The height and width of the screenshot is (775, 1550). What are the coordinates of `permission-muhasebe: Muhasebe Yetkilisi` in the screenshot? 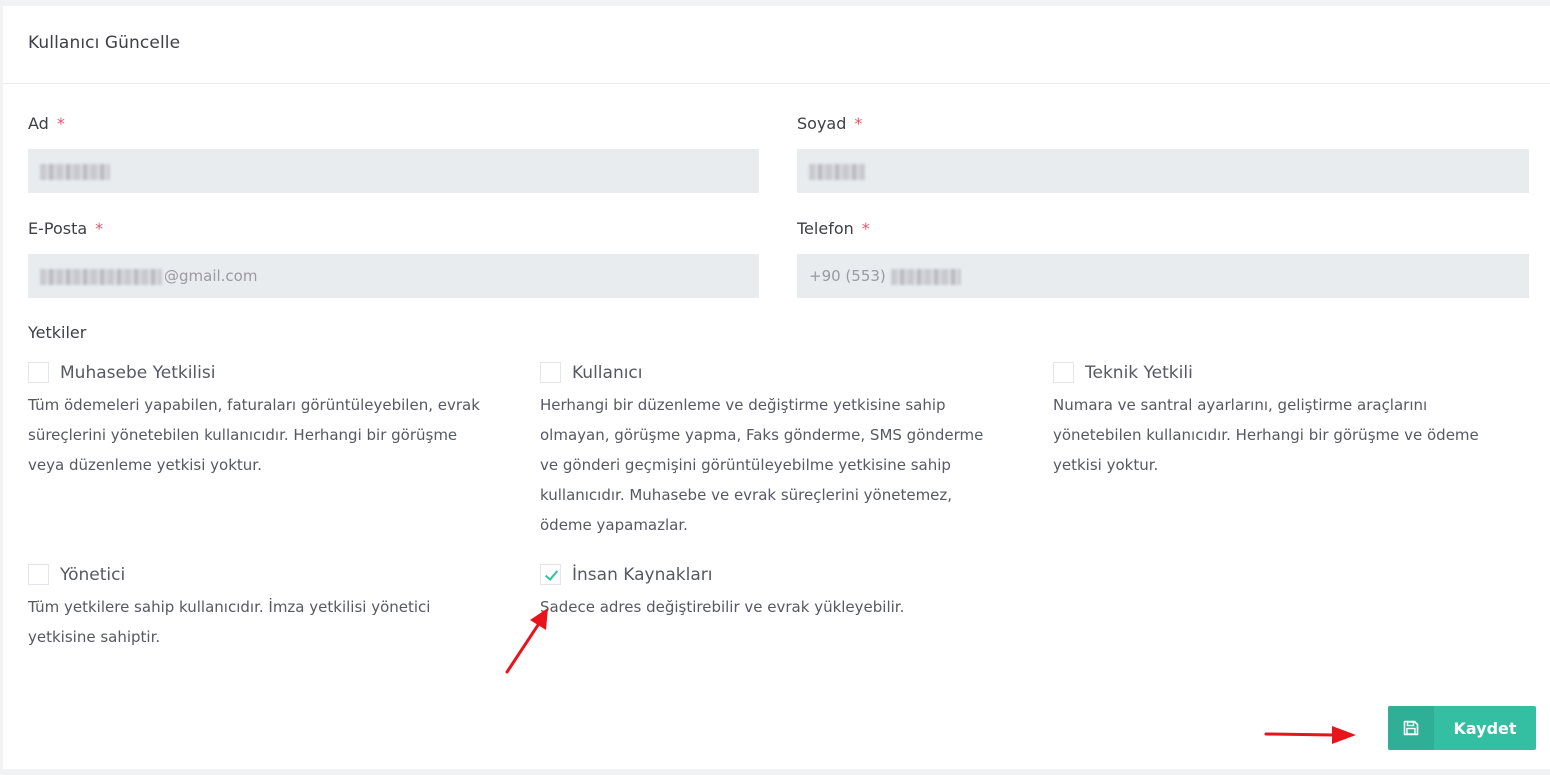 It's located at (121, 372).